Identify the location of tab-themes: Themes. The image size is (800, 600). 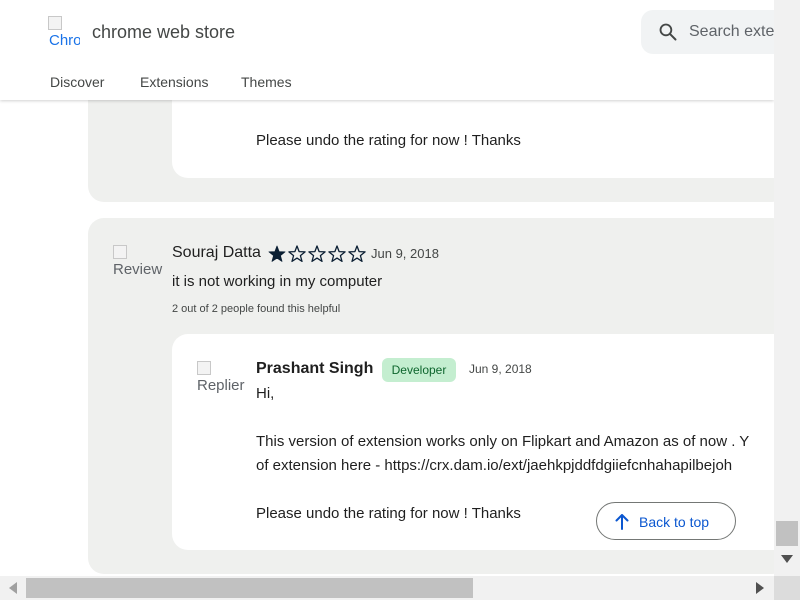
(266, 82).